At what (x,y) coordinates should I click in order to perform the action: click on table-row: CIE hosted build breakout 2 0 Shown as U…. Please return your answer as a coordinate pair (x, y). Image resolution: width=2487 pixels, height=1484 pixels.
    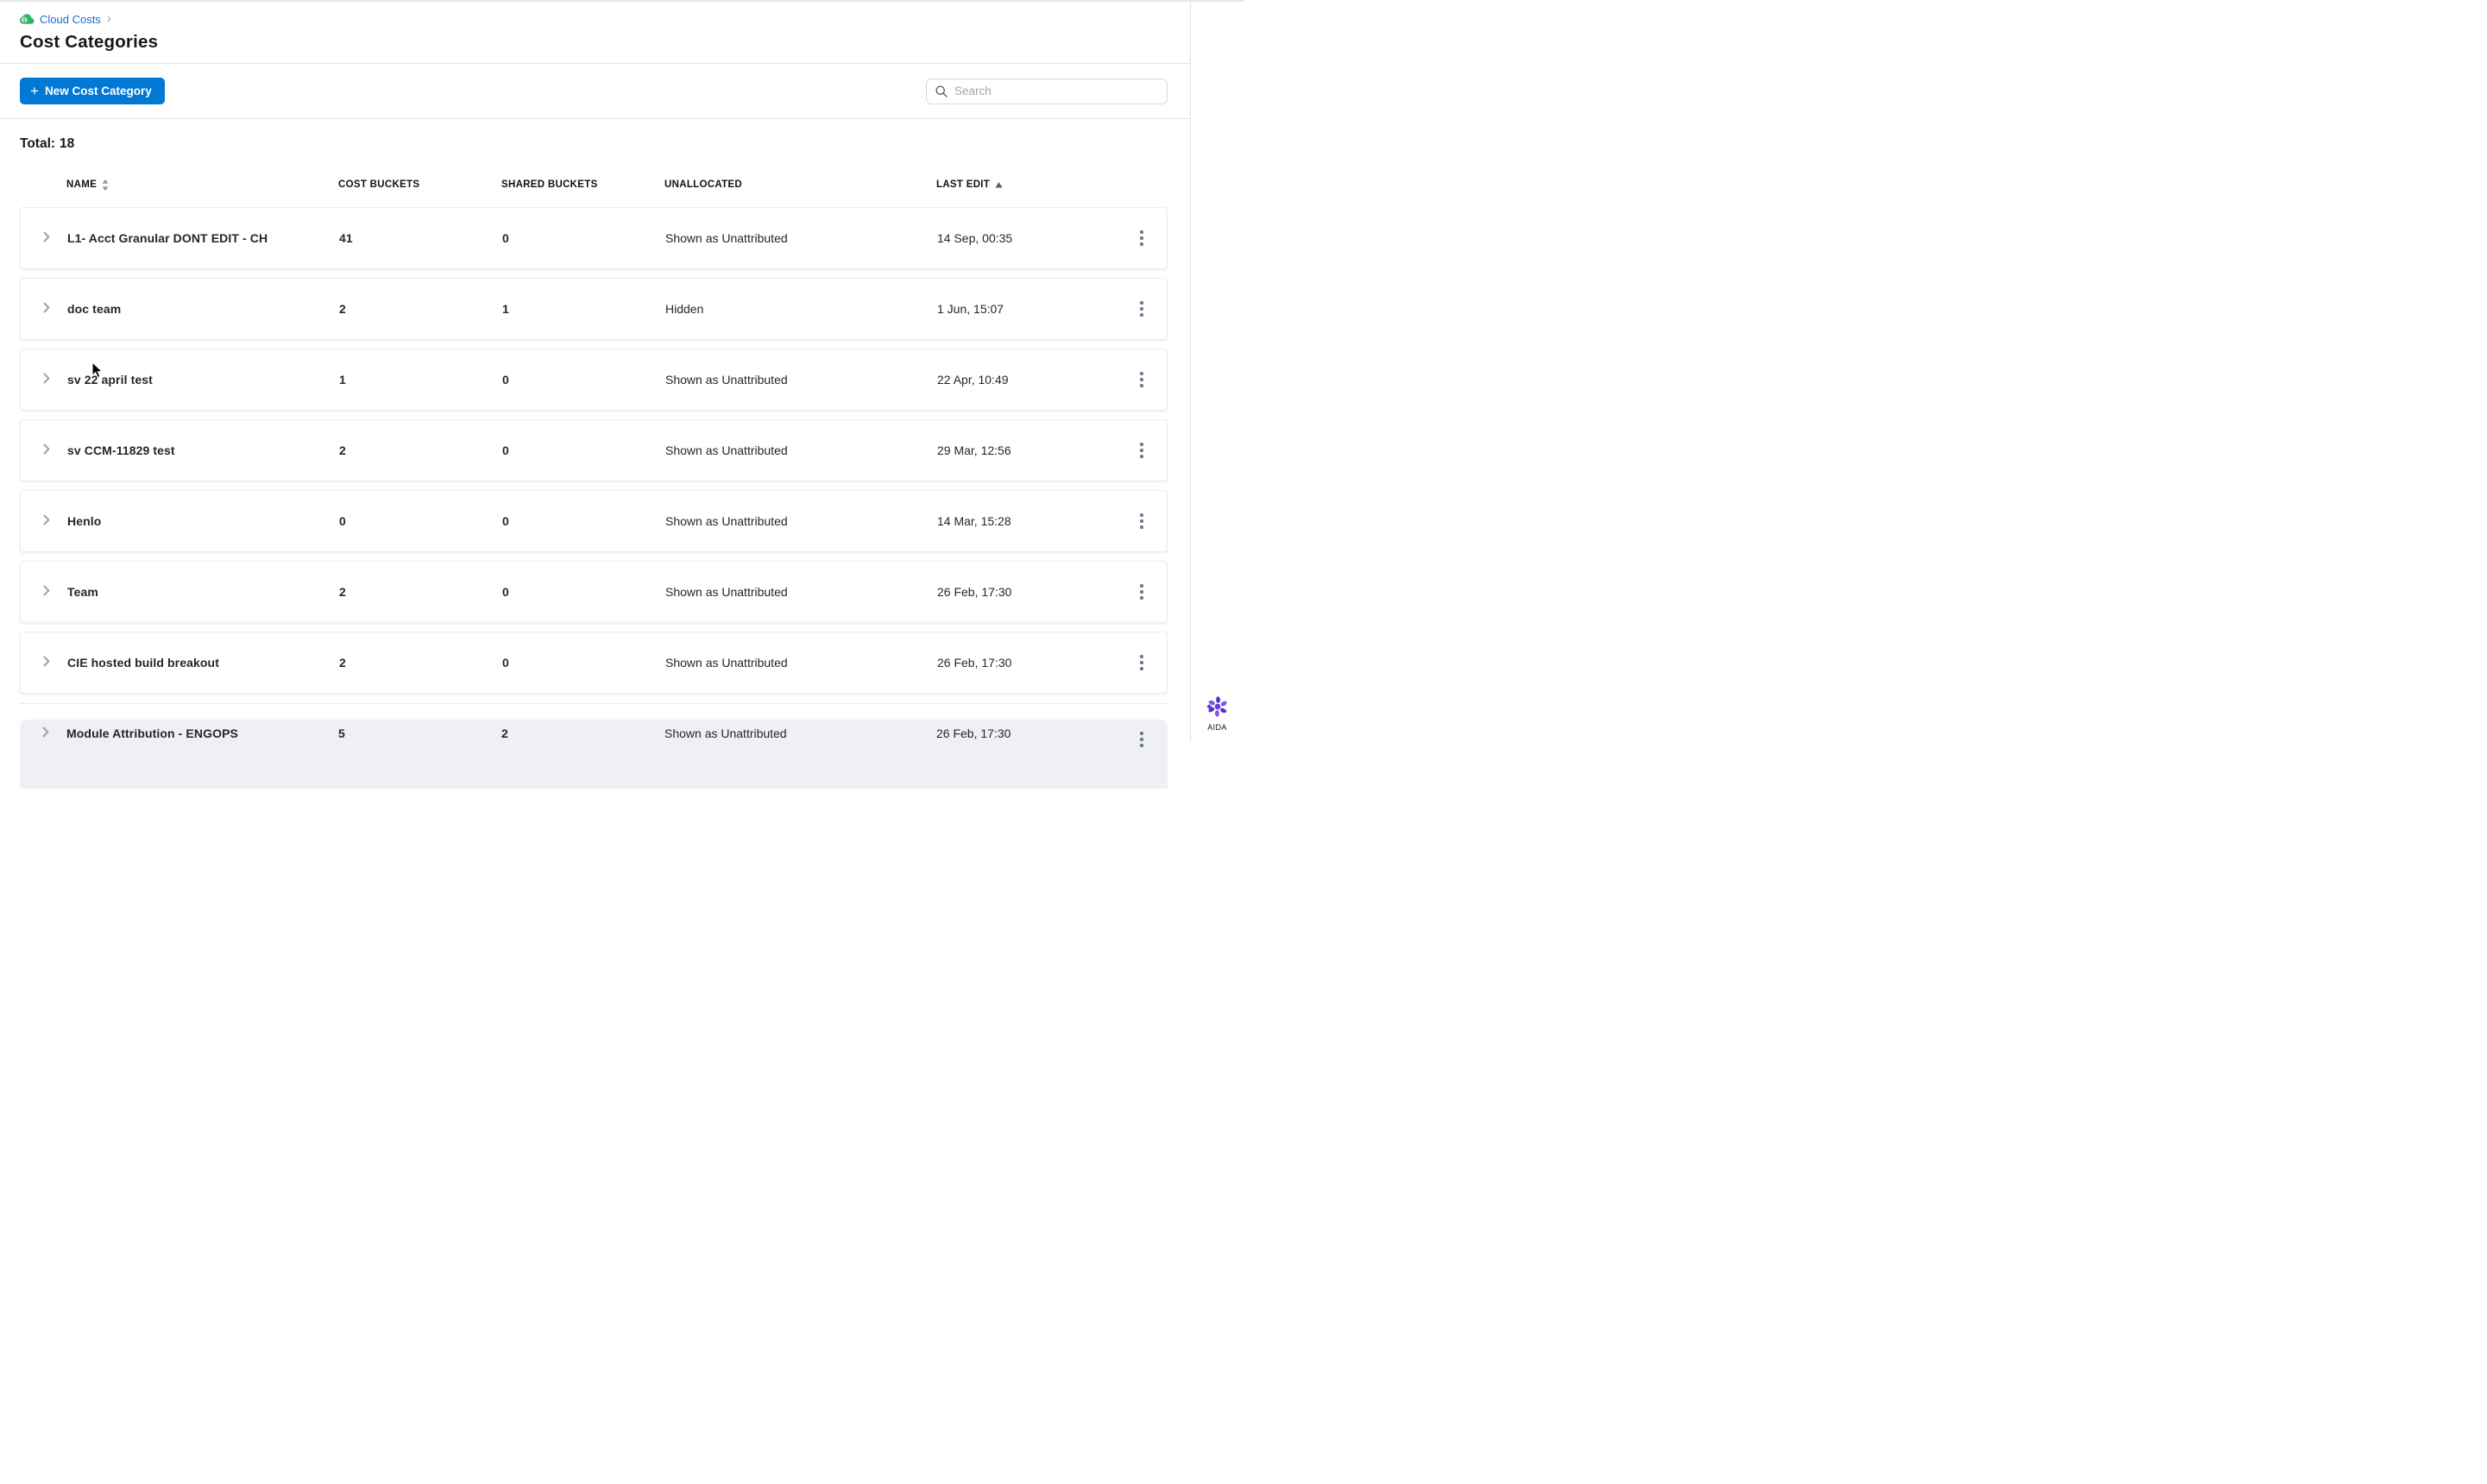
    Looking at the image, I should click on (594, 663).